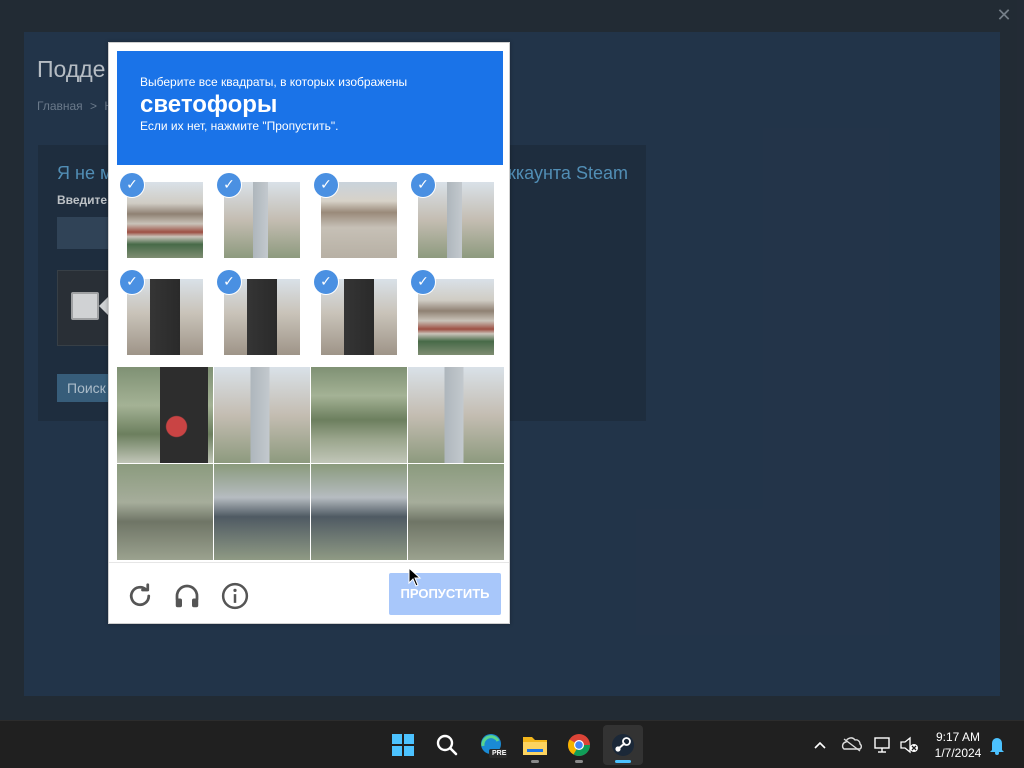 This screenshot has width=1024, height=768. Describe the element at coordinates (239, 126) in the screenshot. I see `captcha-skip-hint: Если их нет, нажмите "Пропустить".` at that location.